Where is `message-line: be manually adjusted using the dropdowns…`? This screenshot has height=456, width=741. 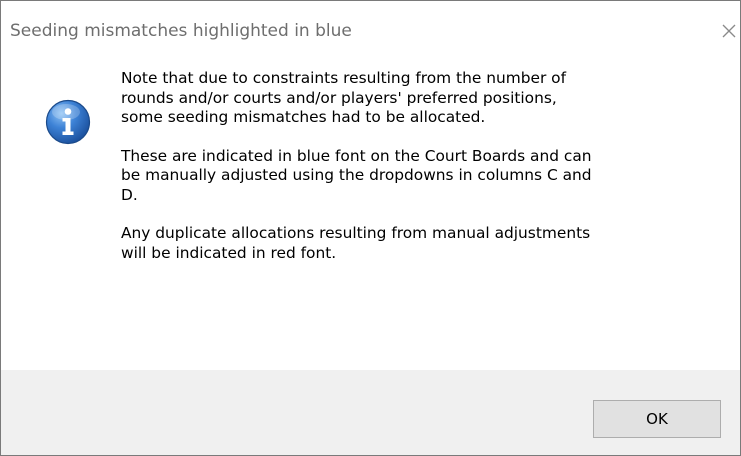 message-line: be manually adjusted using the dropdowns… is located at coordinates (356, 175).